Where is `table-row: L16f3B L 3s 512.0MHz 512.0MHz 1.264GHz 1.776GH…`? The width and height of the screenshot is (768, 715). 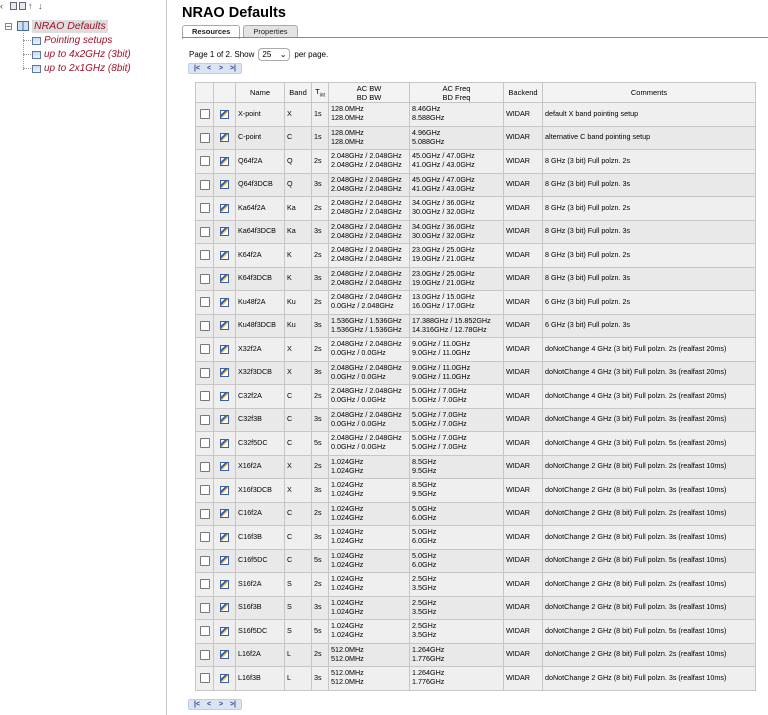
table-row: L16f3B L 3s 512.0MHz 512.0MHz 1.264GHz 1.776GH… is located at coordinates (475, 678).